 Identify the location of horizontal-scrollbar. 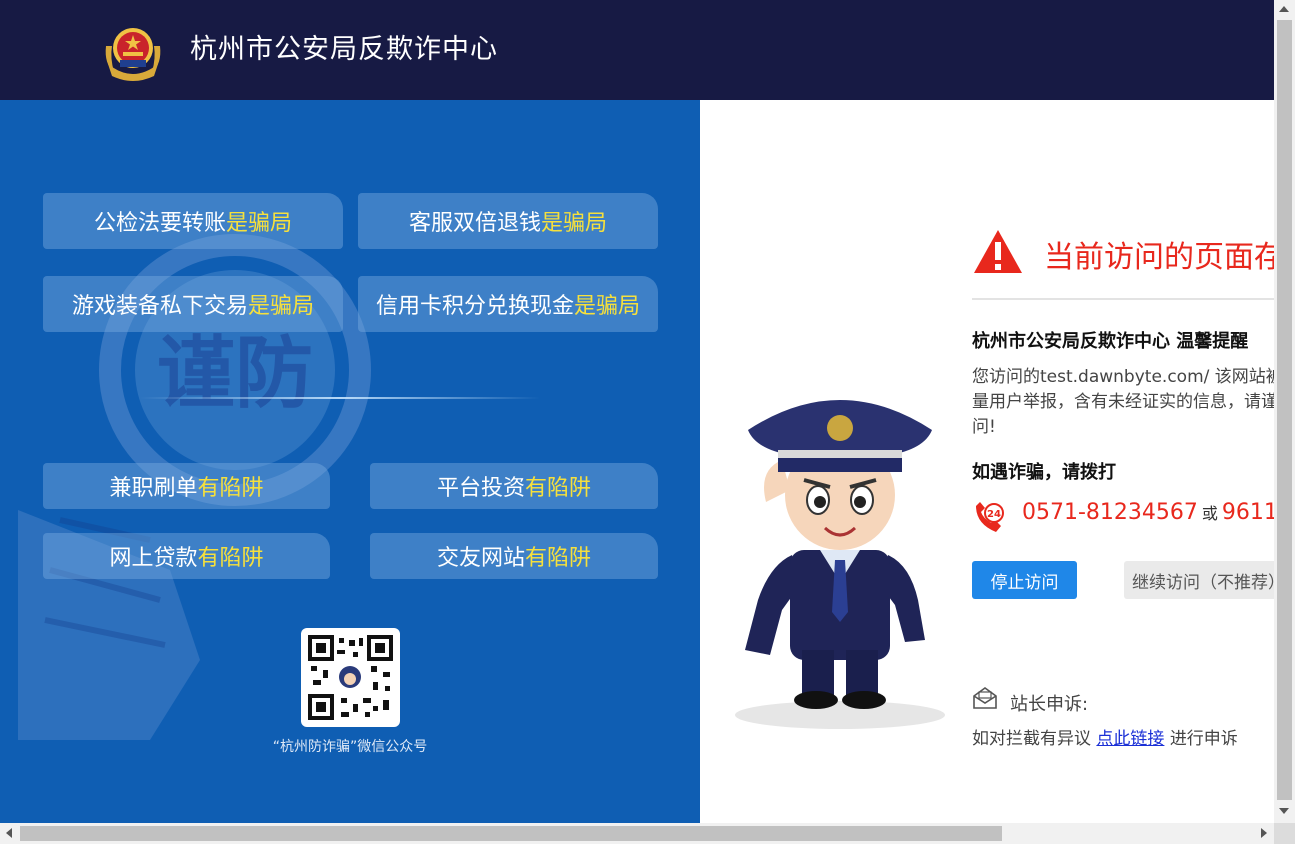
(637, 833).